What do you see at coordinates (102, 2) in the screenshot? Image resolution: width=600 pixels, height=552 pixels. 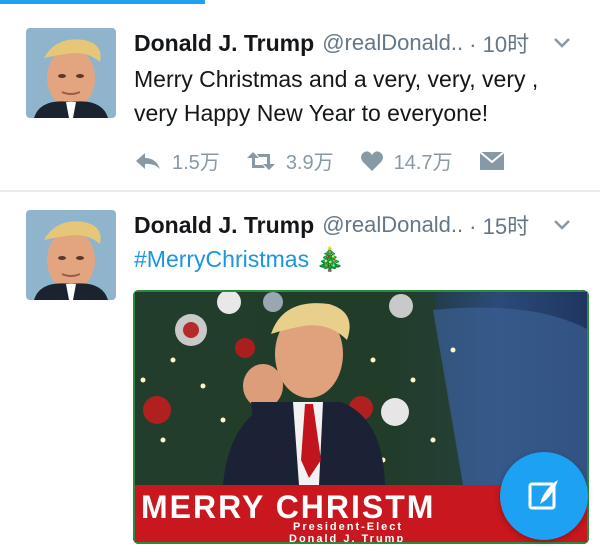 I see `tab-indicator` at bounding box center [102, 2].